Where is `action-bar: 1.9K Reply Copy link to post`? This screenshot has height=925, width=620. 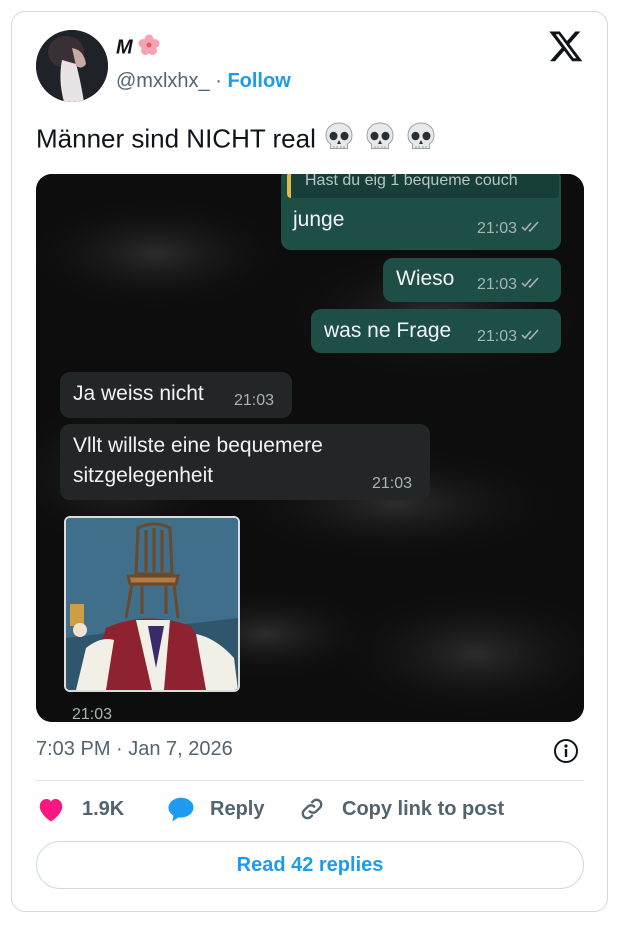 action-bar: 1.9K Reply Copy link to post is located at coordinates (310, 811).